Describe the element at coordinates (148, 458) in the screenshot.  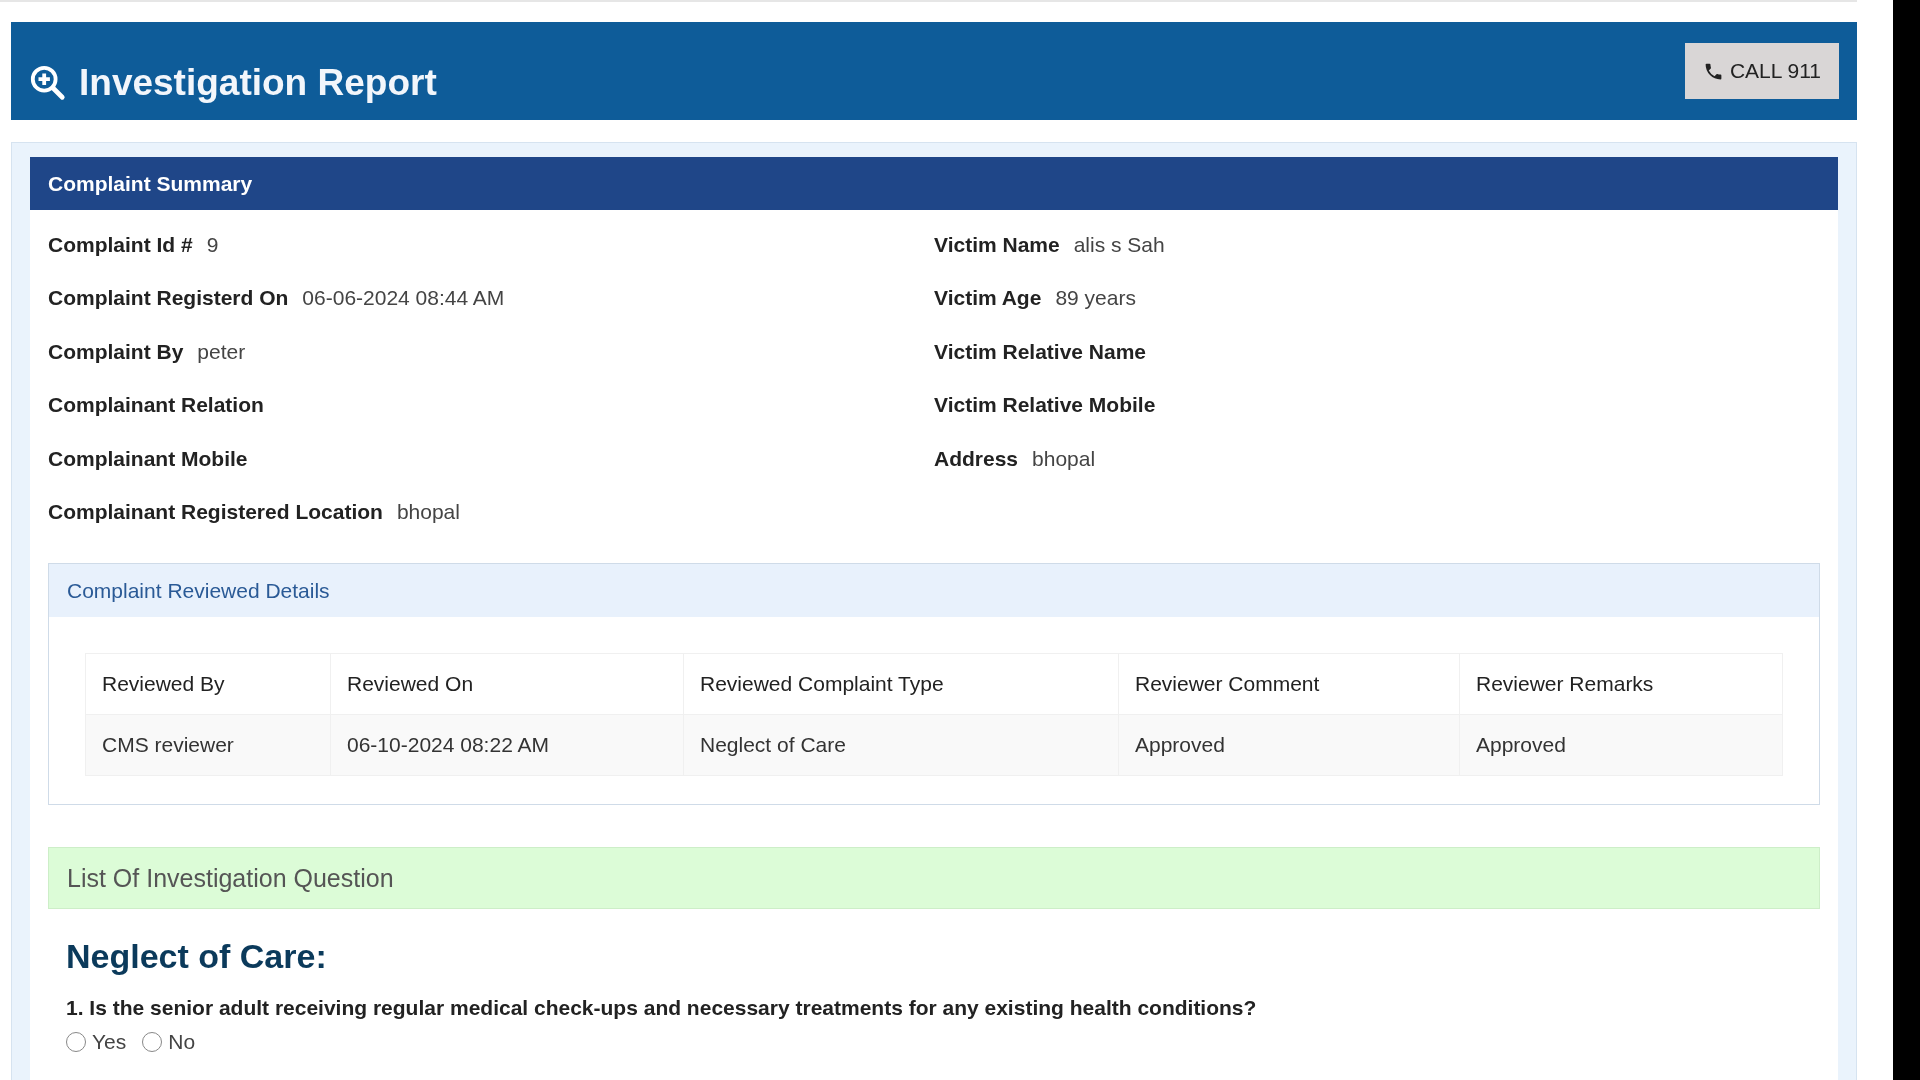
I see `field-label: Complainant Mobile` at that location.